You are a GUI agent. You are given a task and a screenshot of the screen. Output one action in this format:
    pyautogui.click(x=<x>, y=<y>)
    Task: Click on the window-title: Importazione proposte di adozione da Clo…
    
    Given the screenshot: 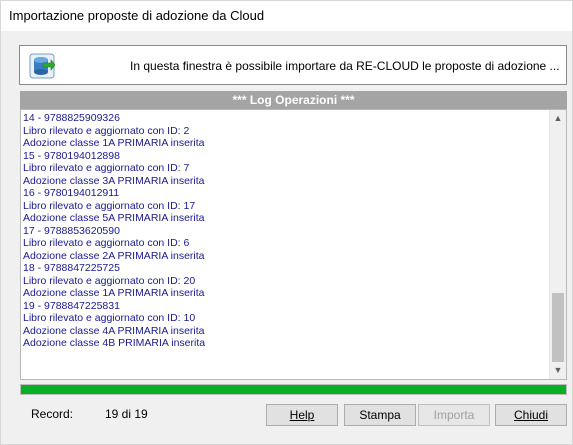 What is the action you would take?
    pyautogui.click(x=137, y=15)
    